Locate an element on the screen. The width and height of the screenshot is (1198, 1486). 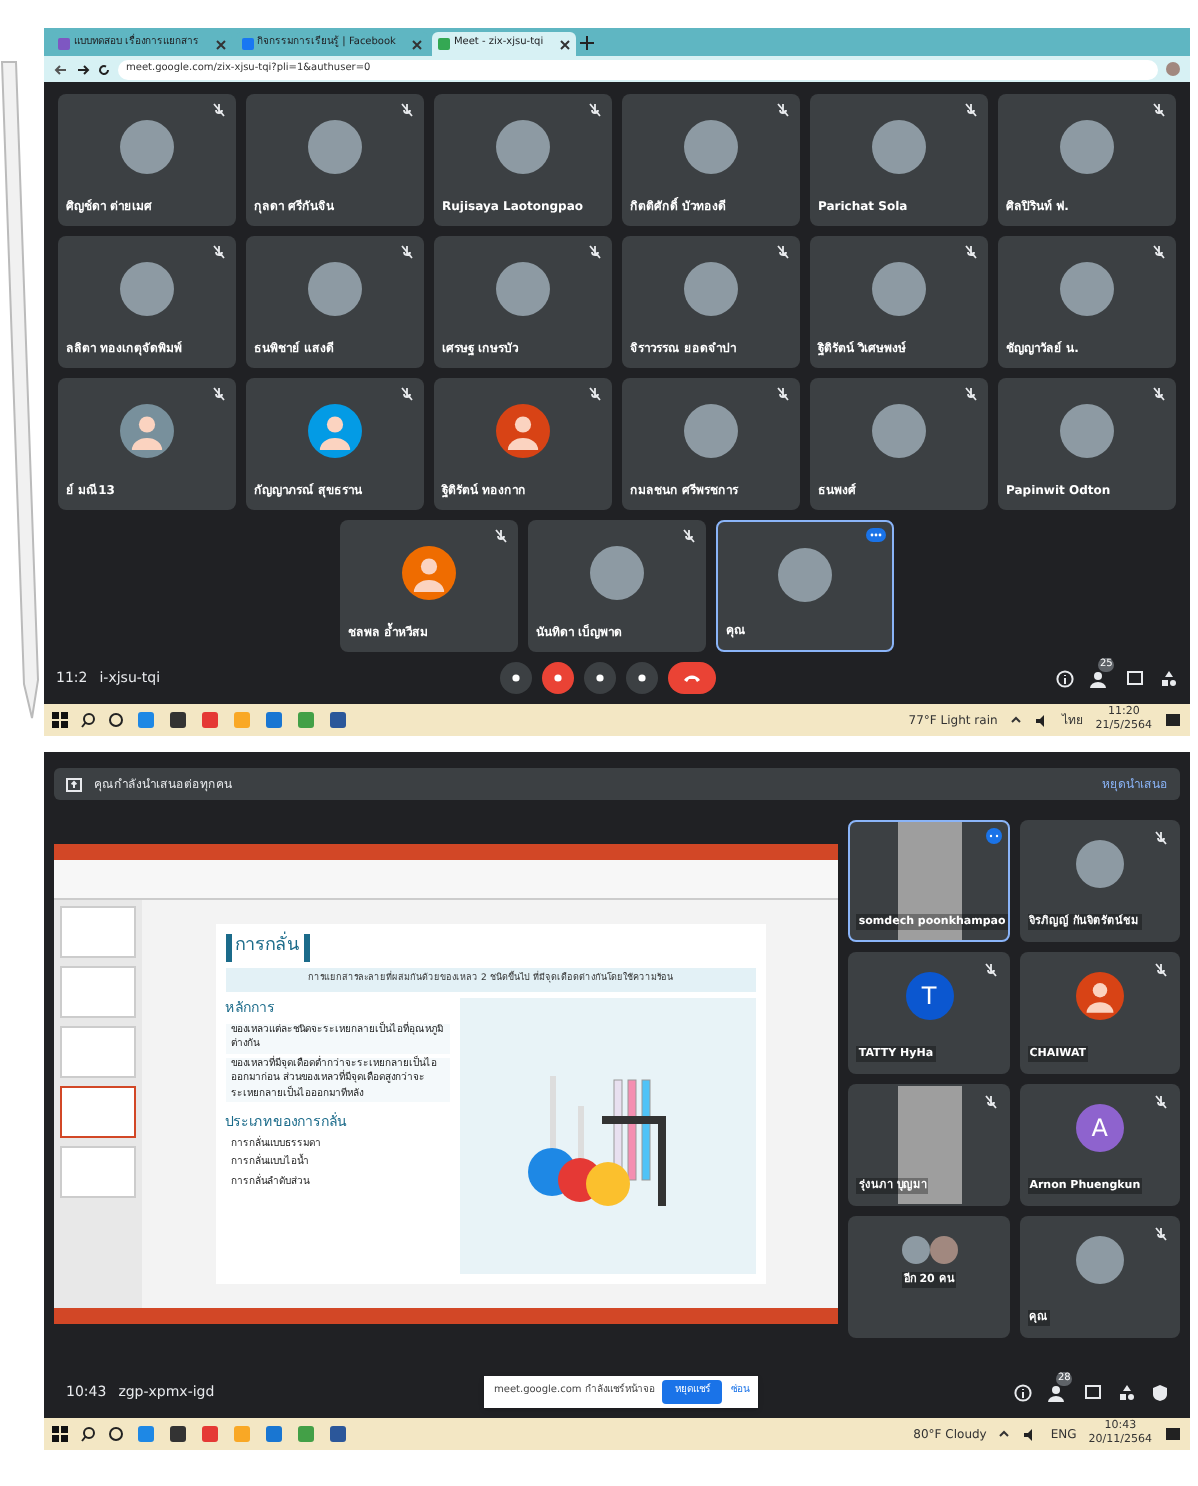
mic-button is located at coordinates (516, 678).